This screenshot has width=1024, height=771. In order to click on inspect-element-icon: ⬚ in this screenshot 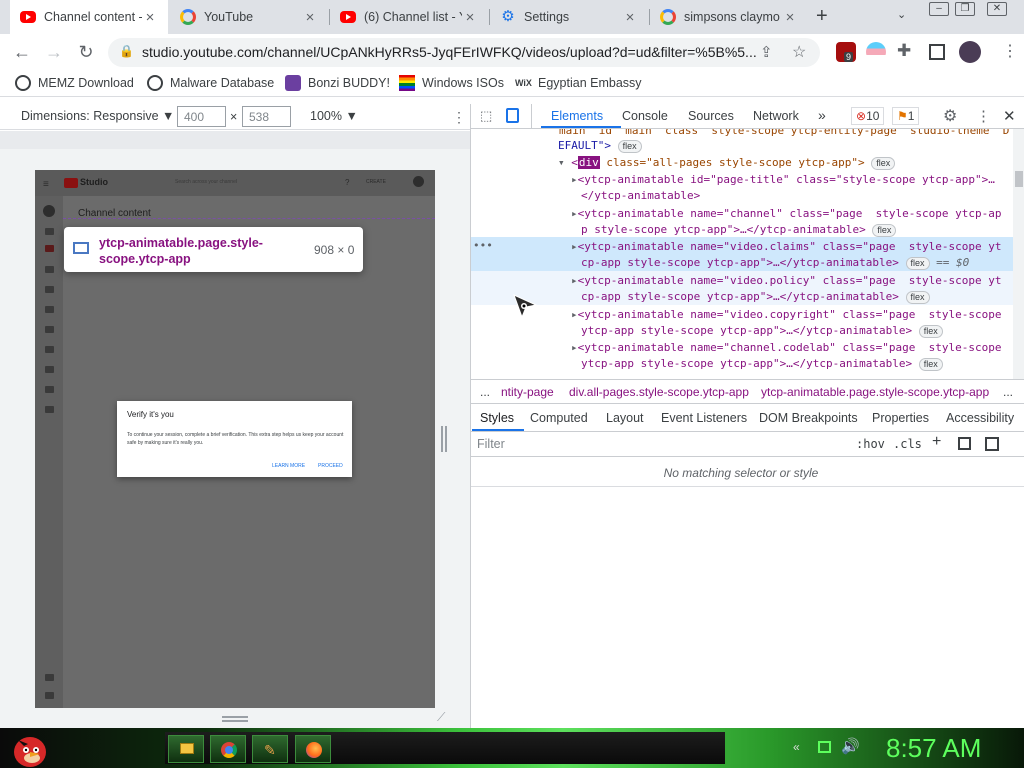, I will do `click(486, 116)`.